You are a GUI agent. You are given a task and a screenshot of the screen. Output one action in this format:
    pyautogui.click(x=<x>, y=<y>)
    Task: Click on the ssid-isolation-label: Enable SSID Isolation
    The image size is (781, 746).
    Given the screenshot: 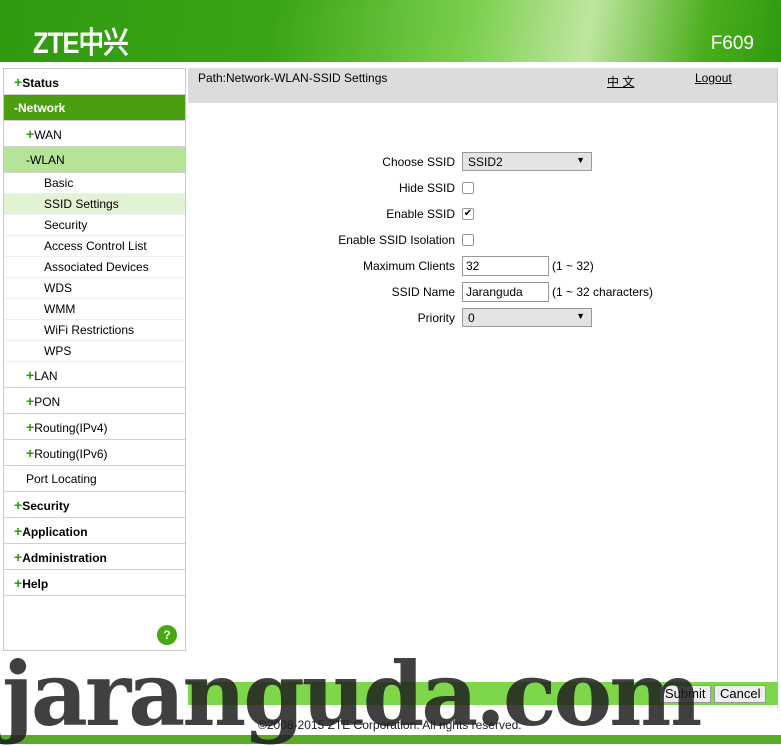 What is the action you would take?
    pyautogui.click(x=396, y=240)
    